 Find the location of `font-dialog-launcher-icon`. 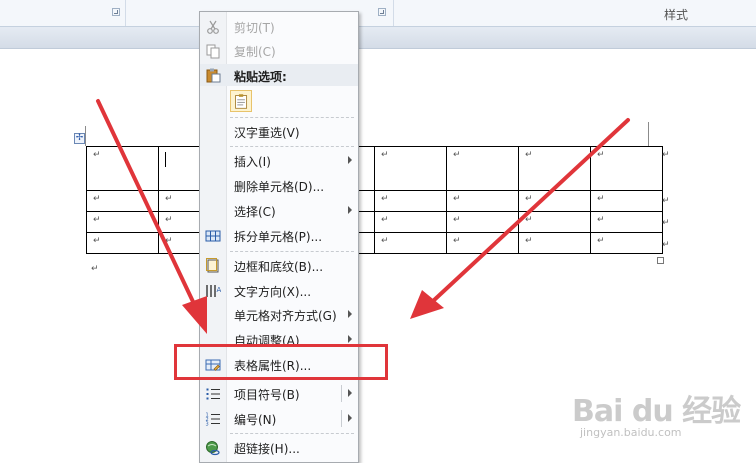

font-dialog-launcher-icon is located at coordinates (116, 12).